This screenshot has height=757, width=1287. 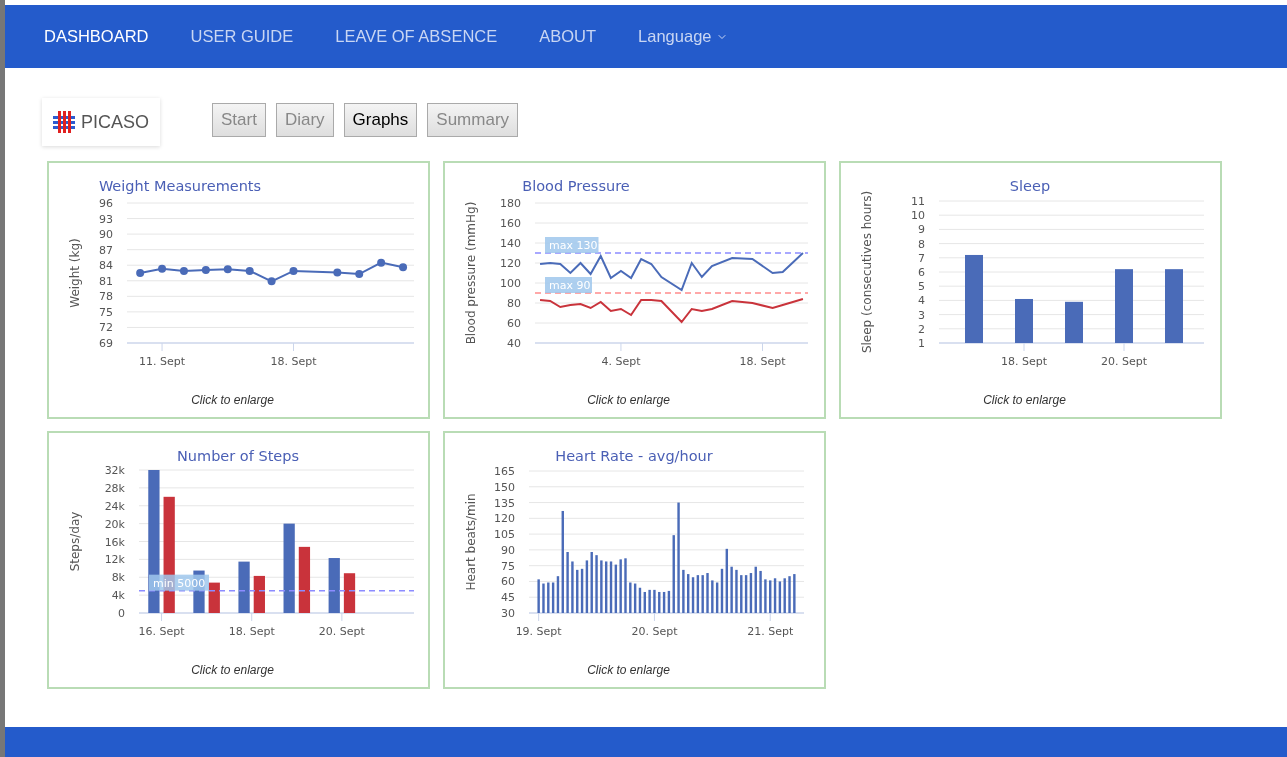 I want to click on y-tick-label: 0, so click(x=121, y=613).